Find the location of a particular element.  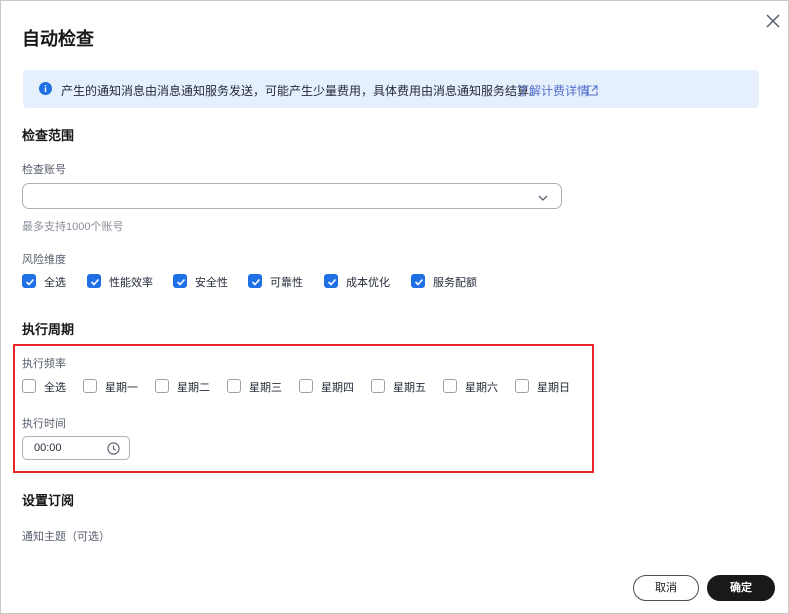

confirm-button: 确定 is located at coordinates (741, 588).